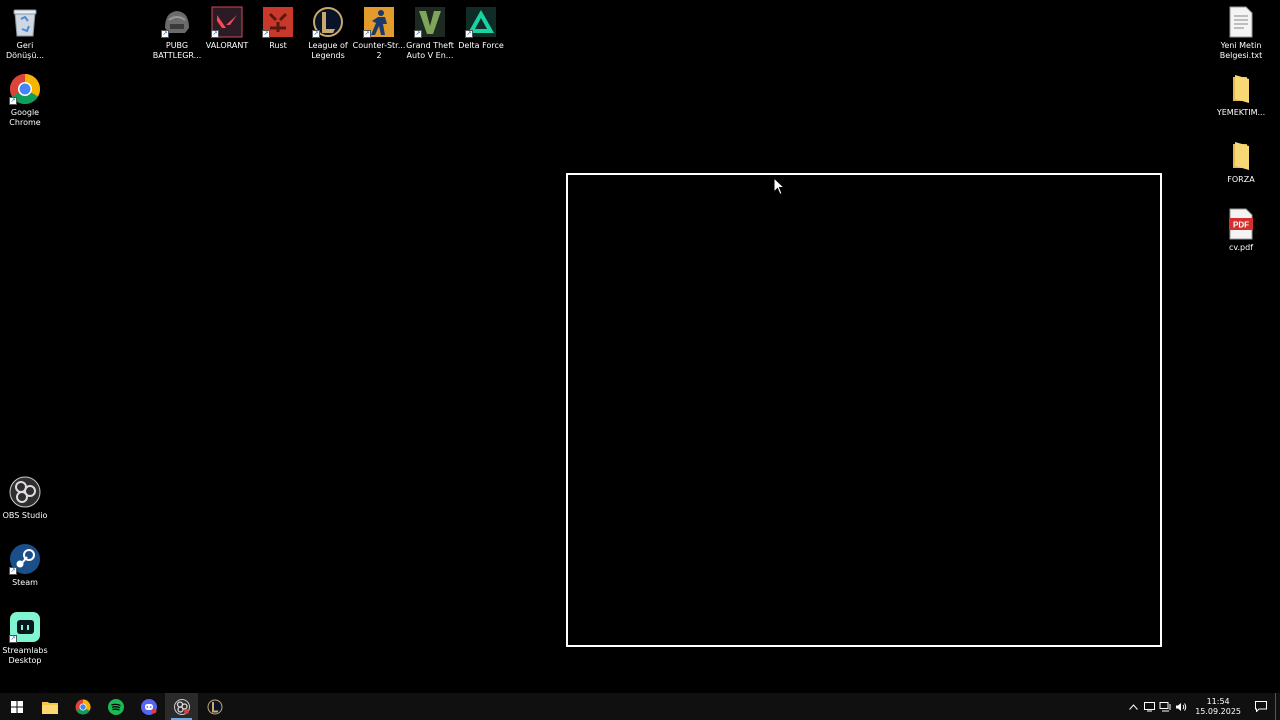 This screenshot has height=720, width=1280. What do you see at coordinates (227, 22) in the screenshot?
I see `valorant-icon: ↗` at bounding box center [227, 22].